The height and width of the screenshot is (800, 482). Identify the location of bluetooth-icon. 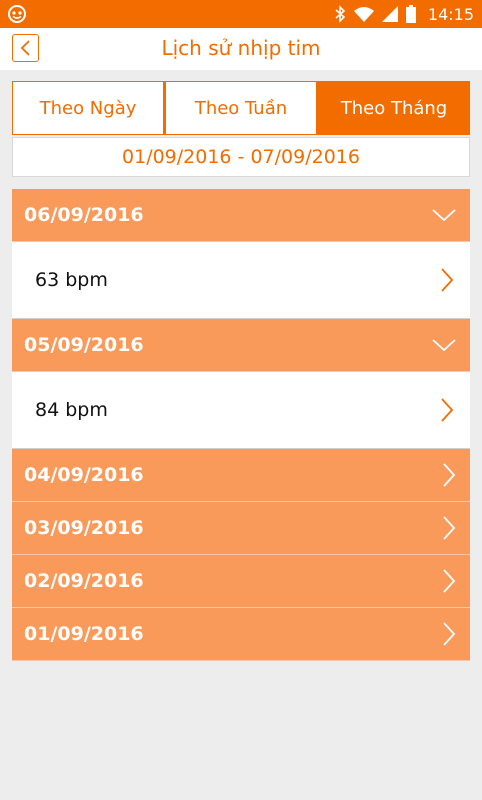
(340, 14).